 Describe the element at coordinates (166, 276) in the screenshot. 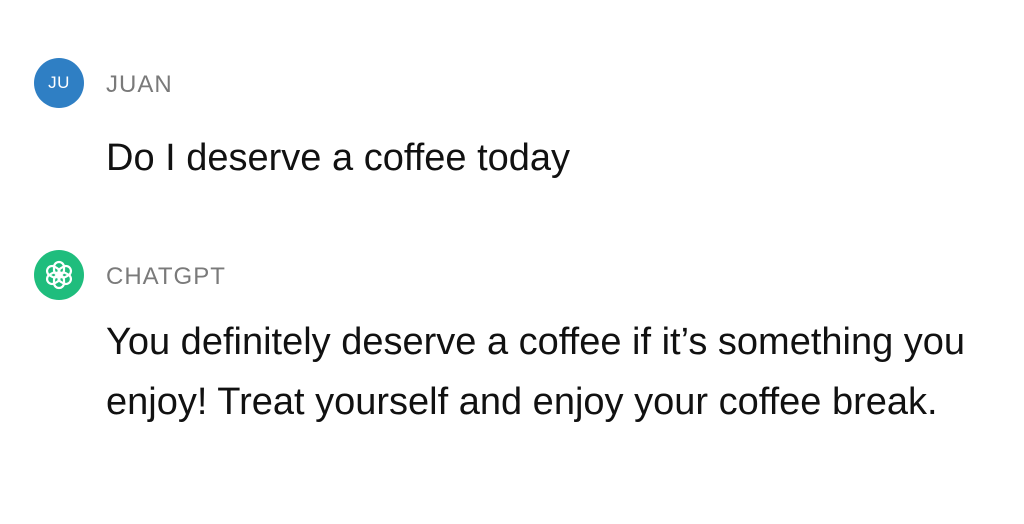

I see `sender-name: CHATGPT` at that location.